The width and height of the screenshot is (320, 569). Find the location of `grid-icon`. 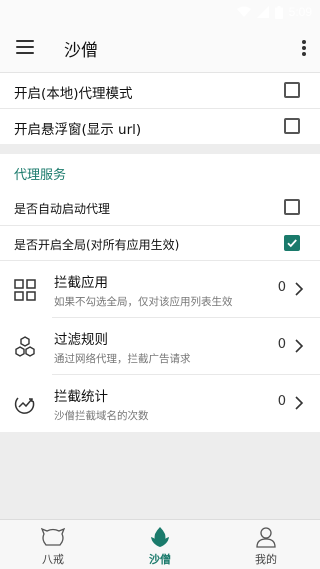

grid-icon is located at coordinates (25, 290).